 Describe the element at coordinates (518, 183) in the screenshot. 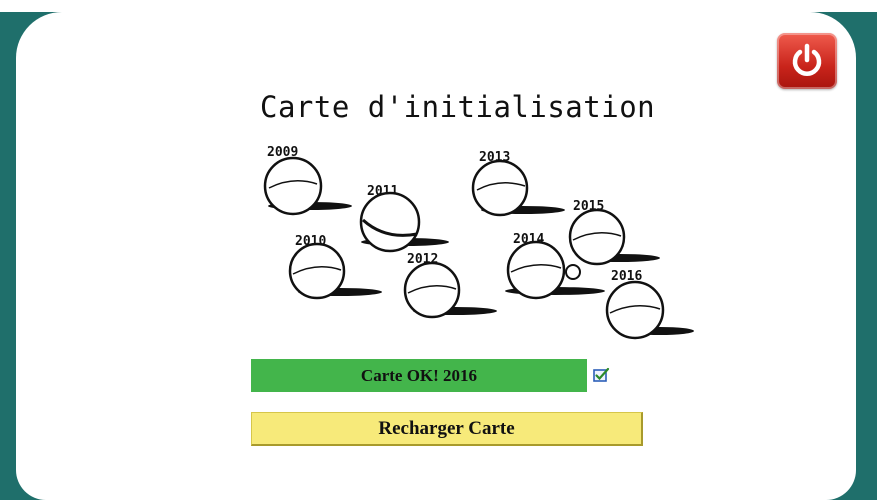

I see `ball-2013: 2013` at that location.